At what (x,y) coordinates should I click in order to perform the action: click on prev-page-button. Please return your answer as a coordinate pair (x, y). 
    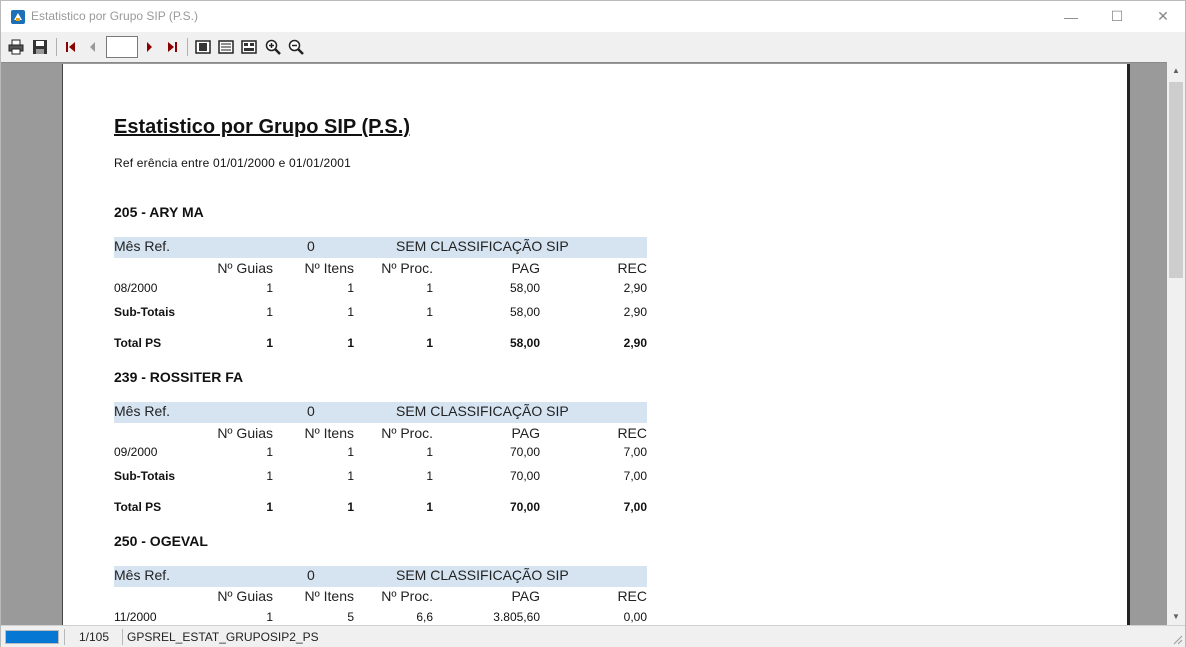
    Looking at the image, I should click on (93, 47).